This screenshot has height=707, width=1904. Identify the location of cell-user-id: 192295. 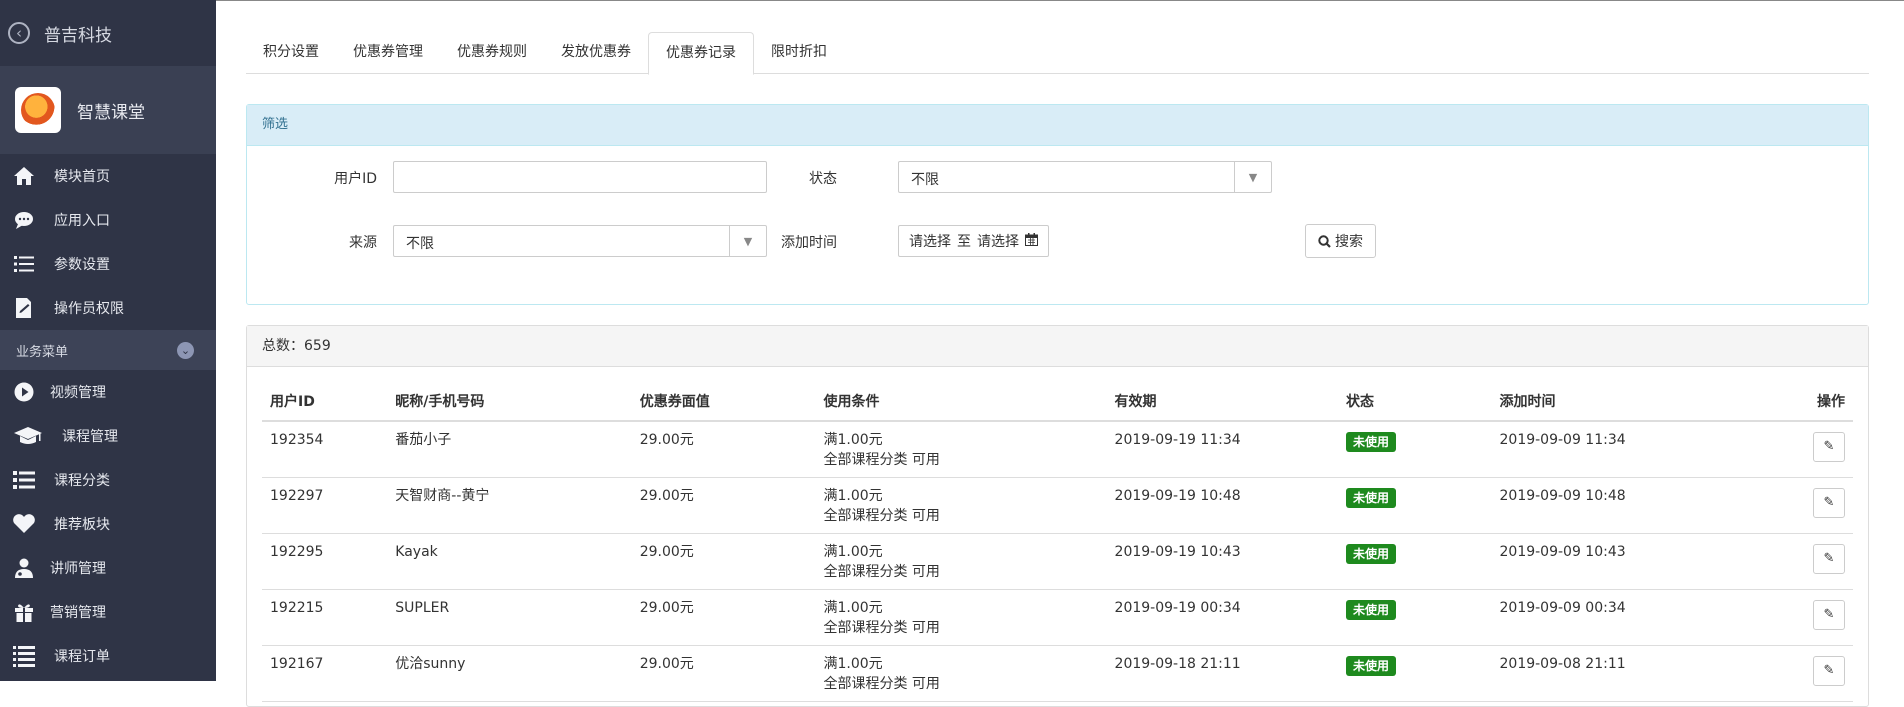
(325, 561).